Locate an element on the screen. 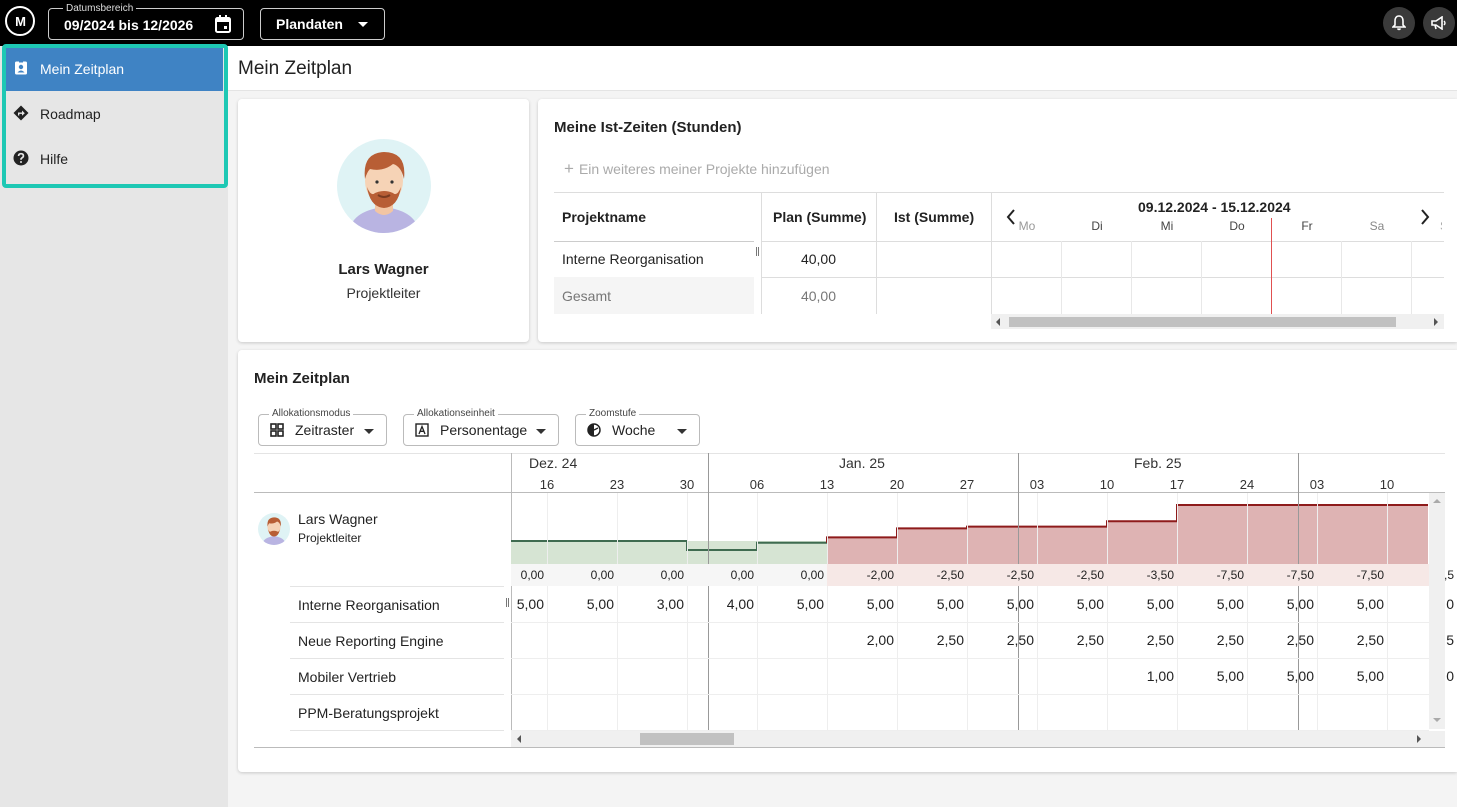 This screenshot has width=1457, height=807. profile-card: Lars Wagner Projektleiter is located at coordinates (383, 220).